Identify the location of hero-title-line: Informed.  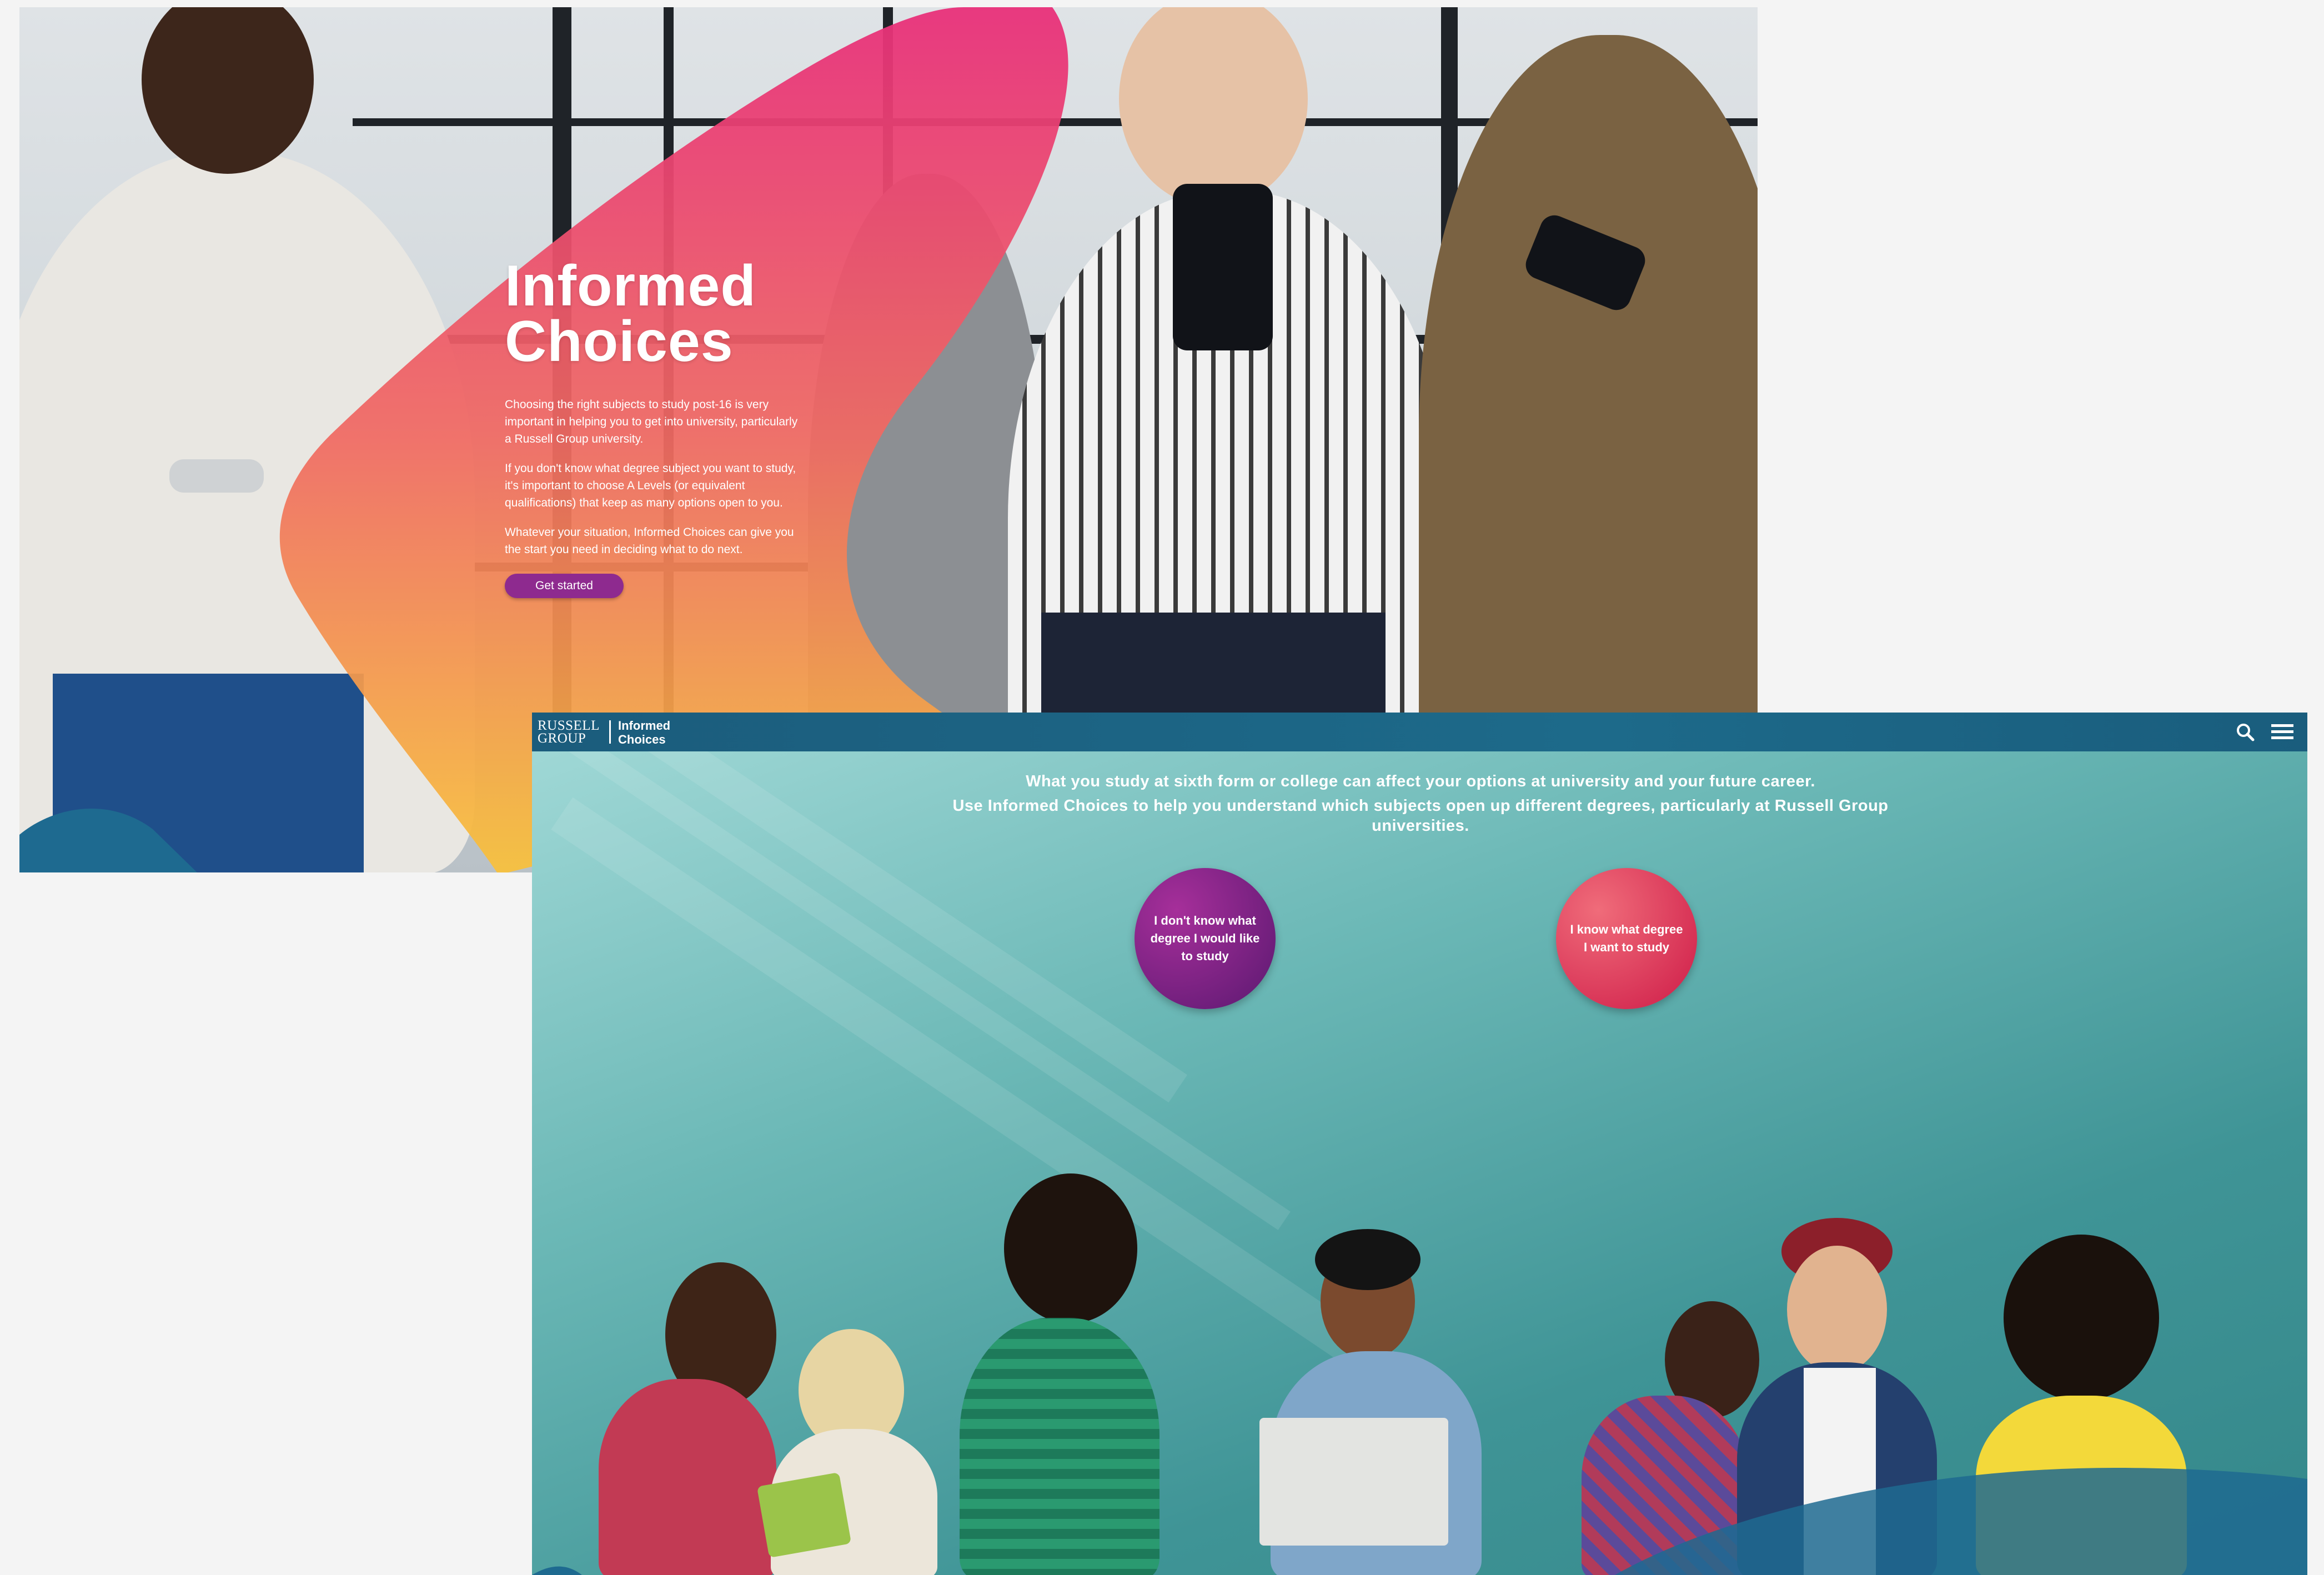
(630, 286).